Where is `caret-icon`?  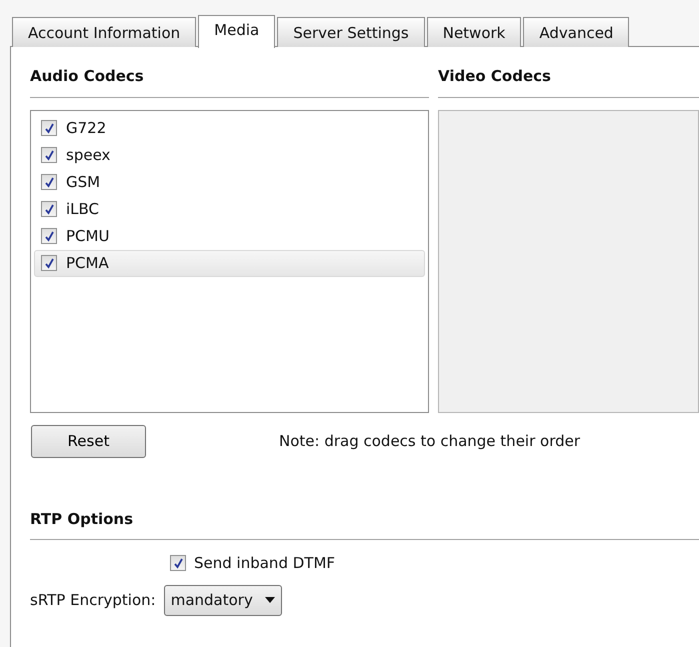
caret-icon is located at coordinates (269, 600).